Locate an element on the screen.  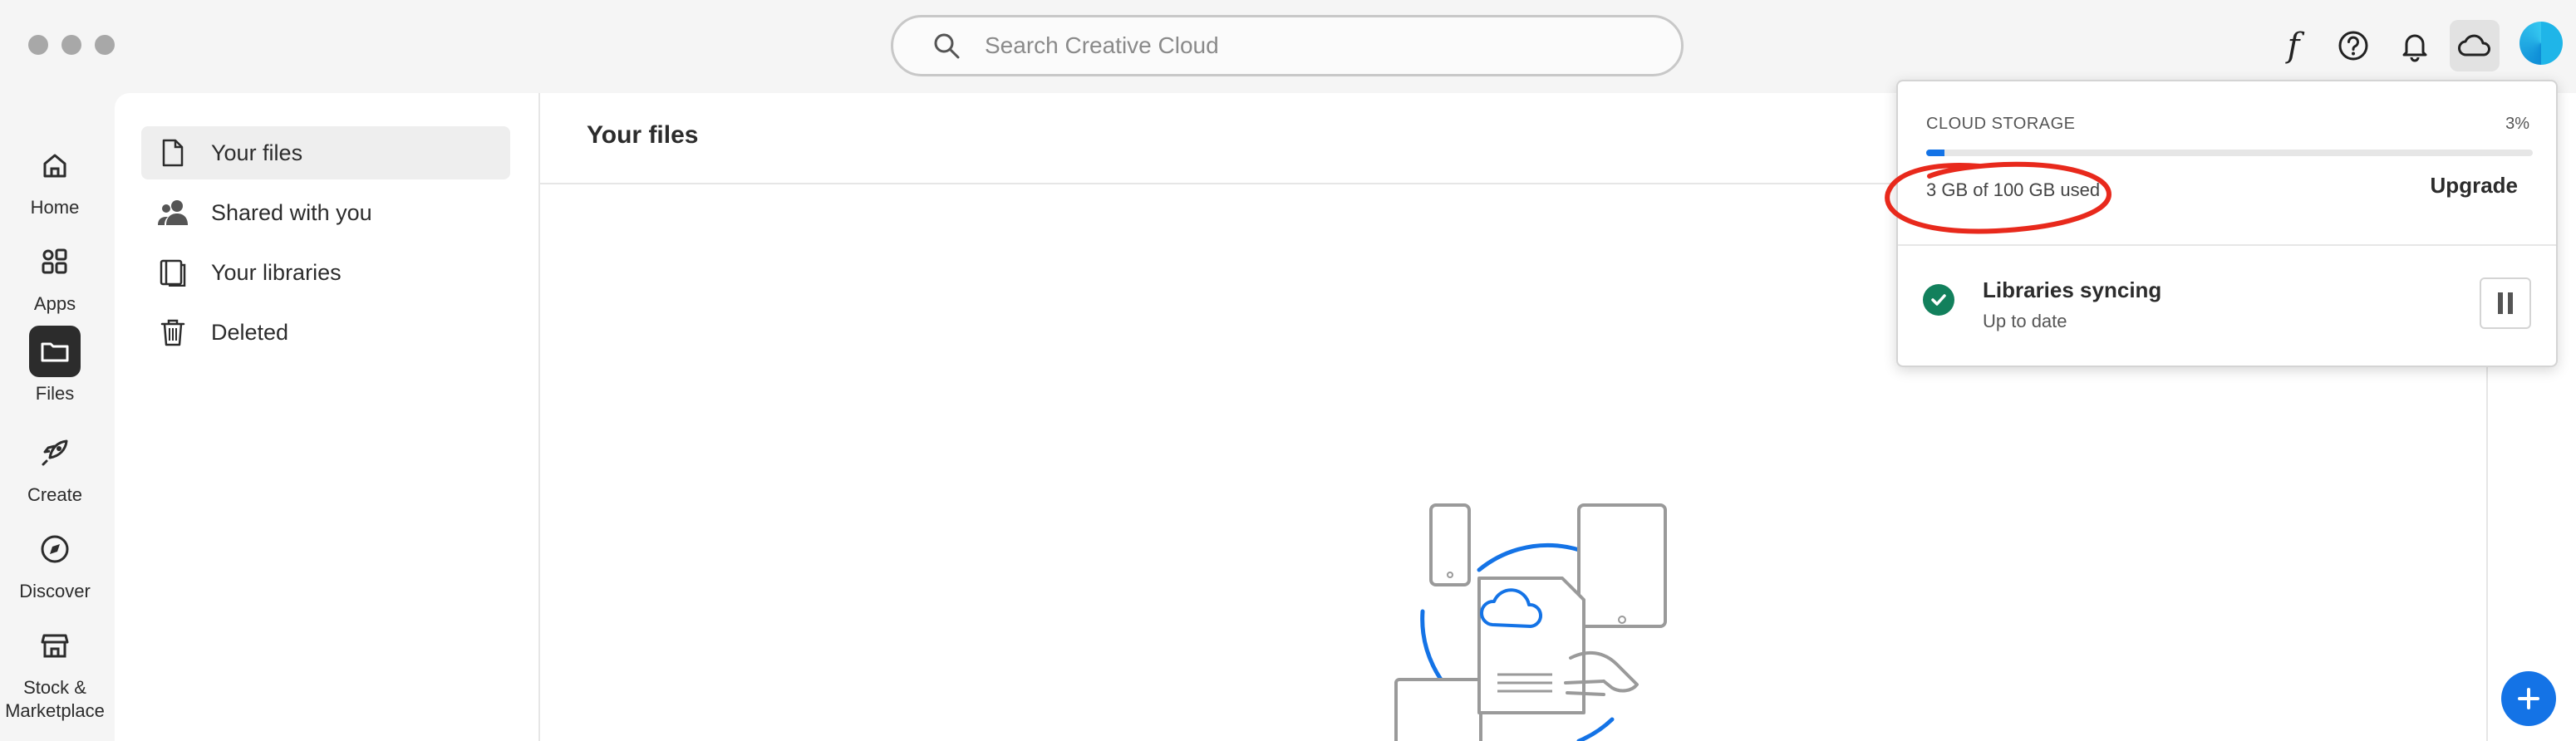
storage-percent: 3% is located at coordinates (2517, 124).